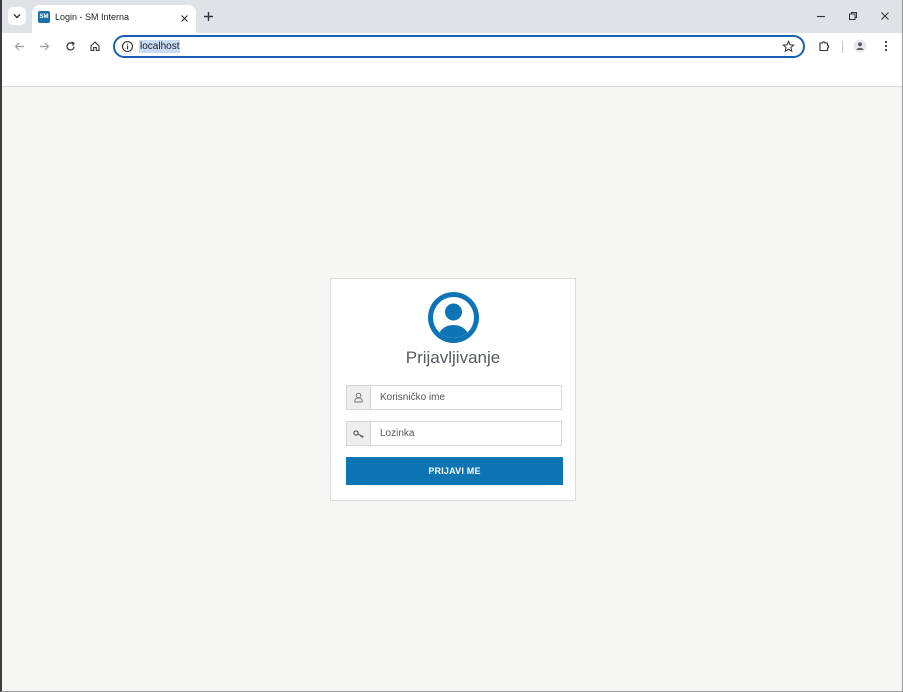 This screenshot has width=903, height=692. What do you see at coordinates (160, 46) in the screenshot?
I see `address-bar-url: localhost` at bounding box center [160, 46].